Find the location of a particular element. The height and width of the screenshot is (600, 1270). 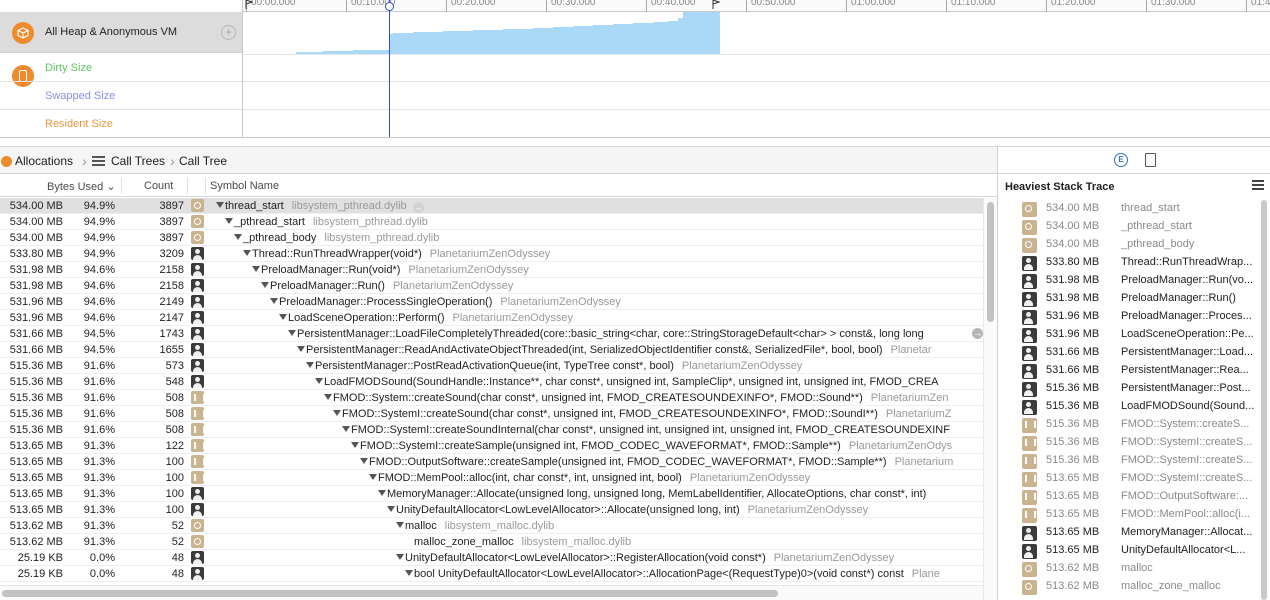

stack-frame: 534.00 MB _pthread_start is located at coordinates (1134, 227).